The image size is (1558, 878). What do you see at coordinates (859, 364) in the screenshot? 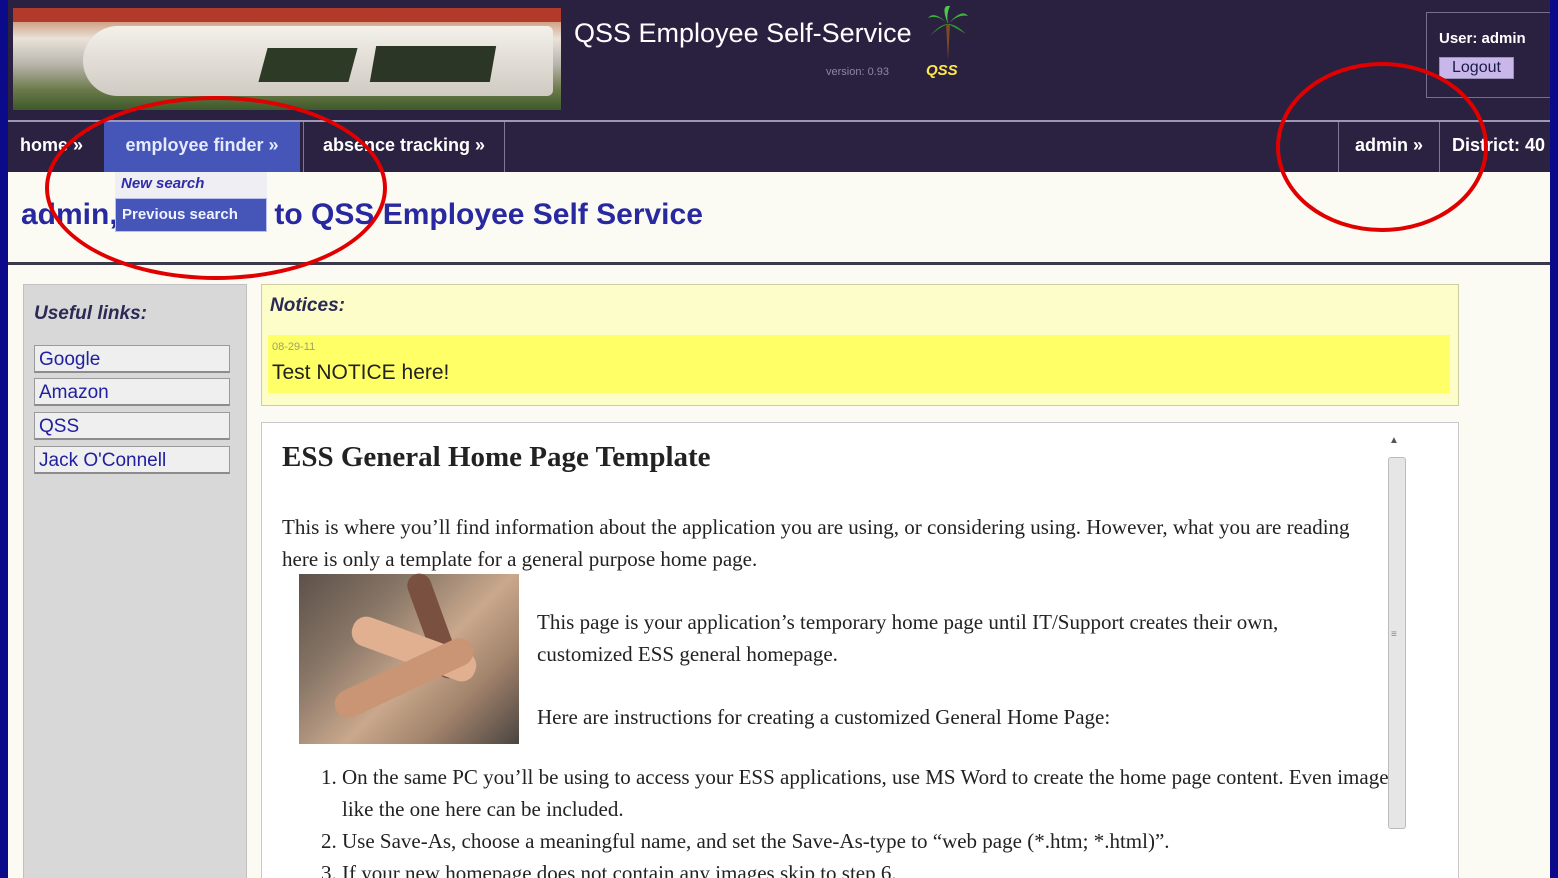
I see `notice-item: 08-29-11 Test NOTICE here!` at bounding box center [859, 364].